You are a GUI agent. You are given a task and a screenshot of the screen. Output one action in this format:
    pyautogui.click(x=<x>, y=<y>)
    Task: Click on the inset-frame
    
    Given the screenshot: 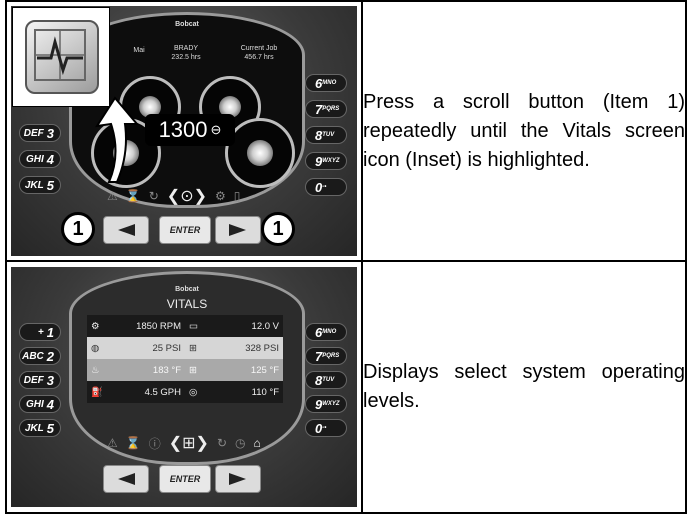 What is the action you would take?
    pyautogui.click(x=61, y=57)
    